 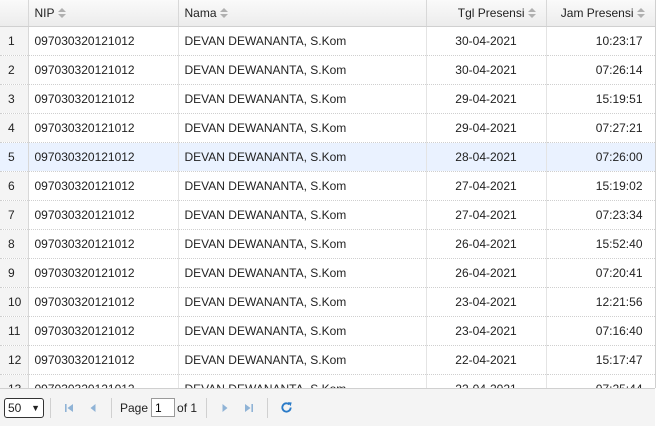 I want to click on cell-tgl-presensi: 27-04-2021, so click(x=486, y=215).